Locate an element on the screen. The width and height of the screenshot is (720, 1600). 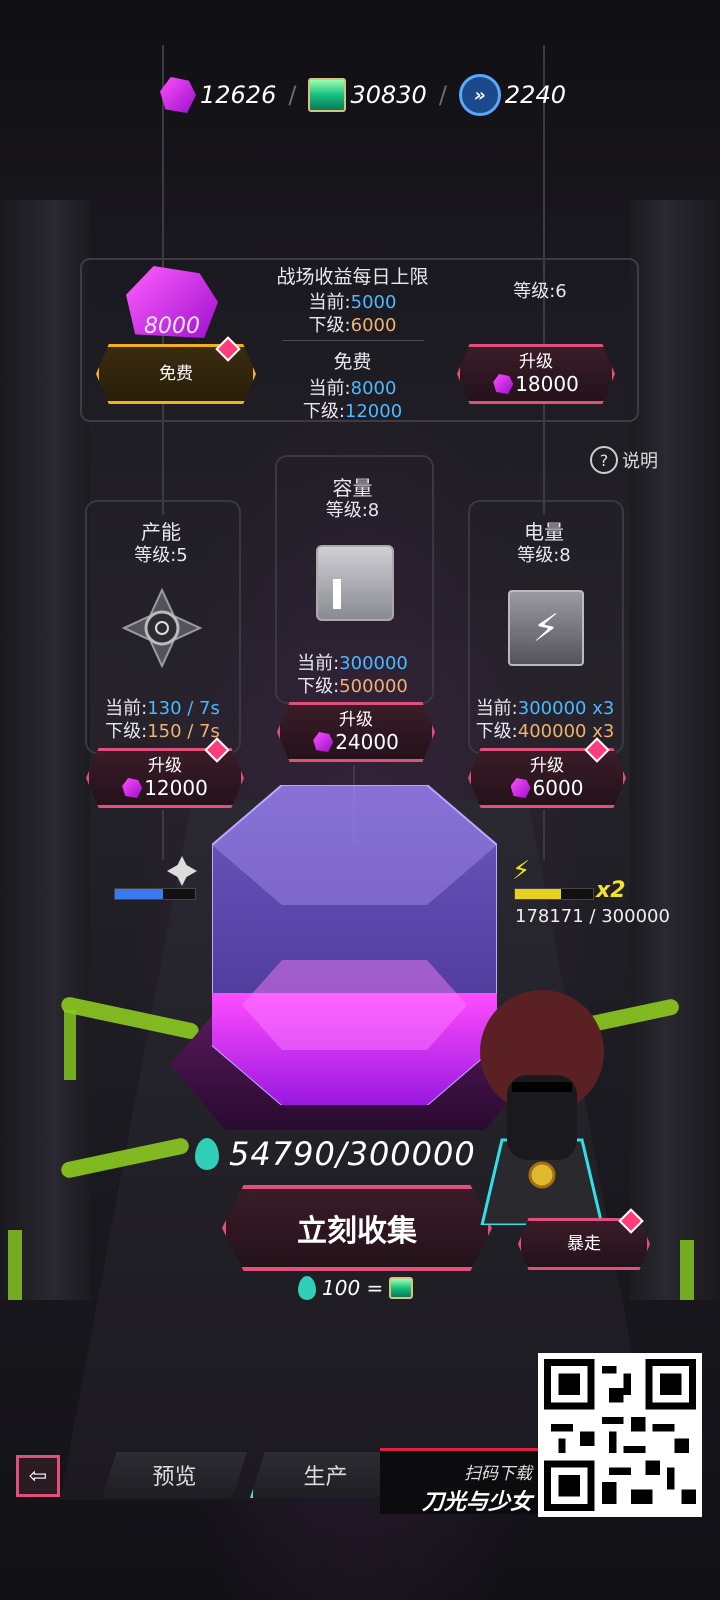
back-button: ⇦ is located at coordinates (38, 1476).